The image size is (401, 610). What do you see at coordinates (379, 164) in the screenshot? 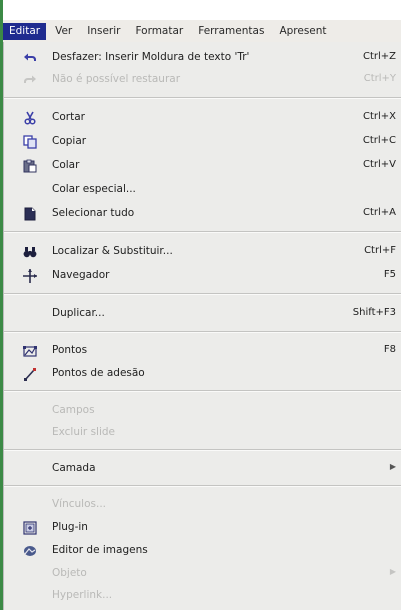
I see `menu-item-shortcut: Ctrl+V` at bounding box center [379, 164].